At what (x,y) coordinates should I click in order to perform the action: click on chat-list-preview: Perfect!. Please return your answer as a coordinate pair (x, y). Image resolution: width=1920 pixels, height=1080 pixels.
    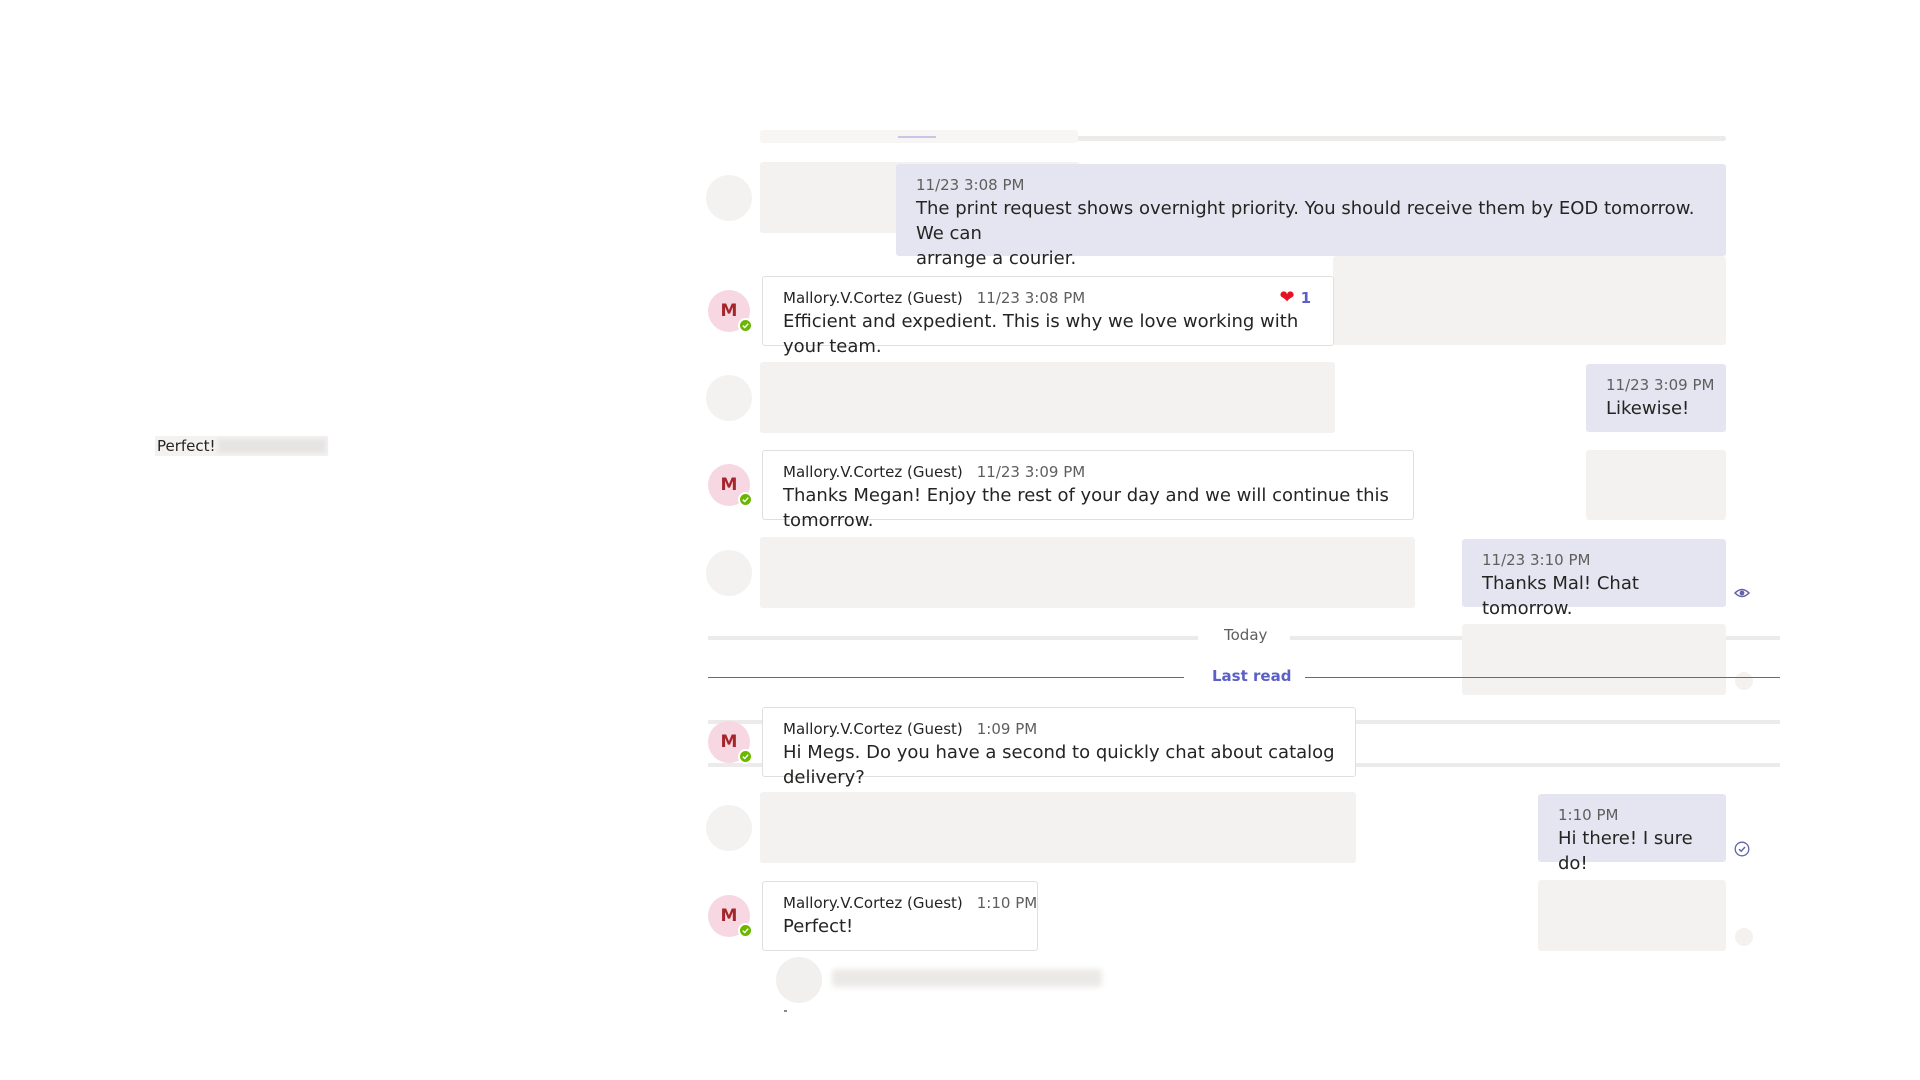
    Looking at the image, I should click on (241, 446).